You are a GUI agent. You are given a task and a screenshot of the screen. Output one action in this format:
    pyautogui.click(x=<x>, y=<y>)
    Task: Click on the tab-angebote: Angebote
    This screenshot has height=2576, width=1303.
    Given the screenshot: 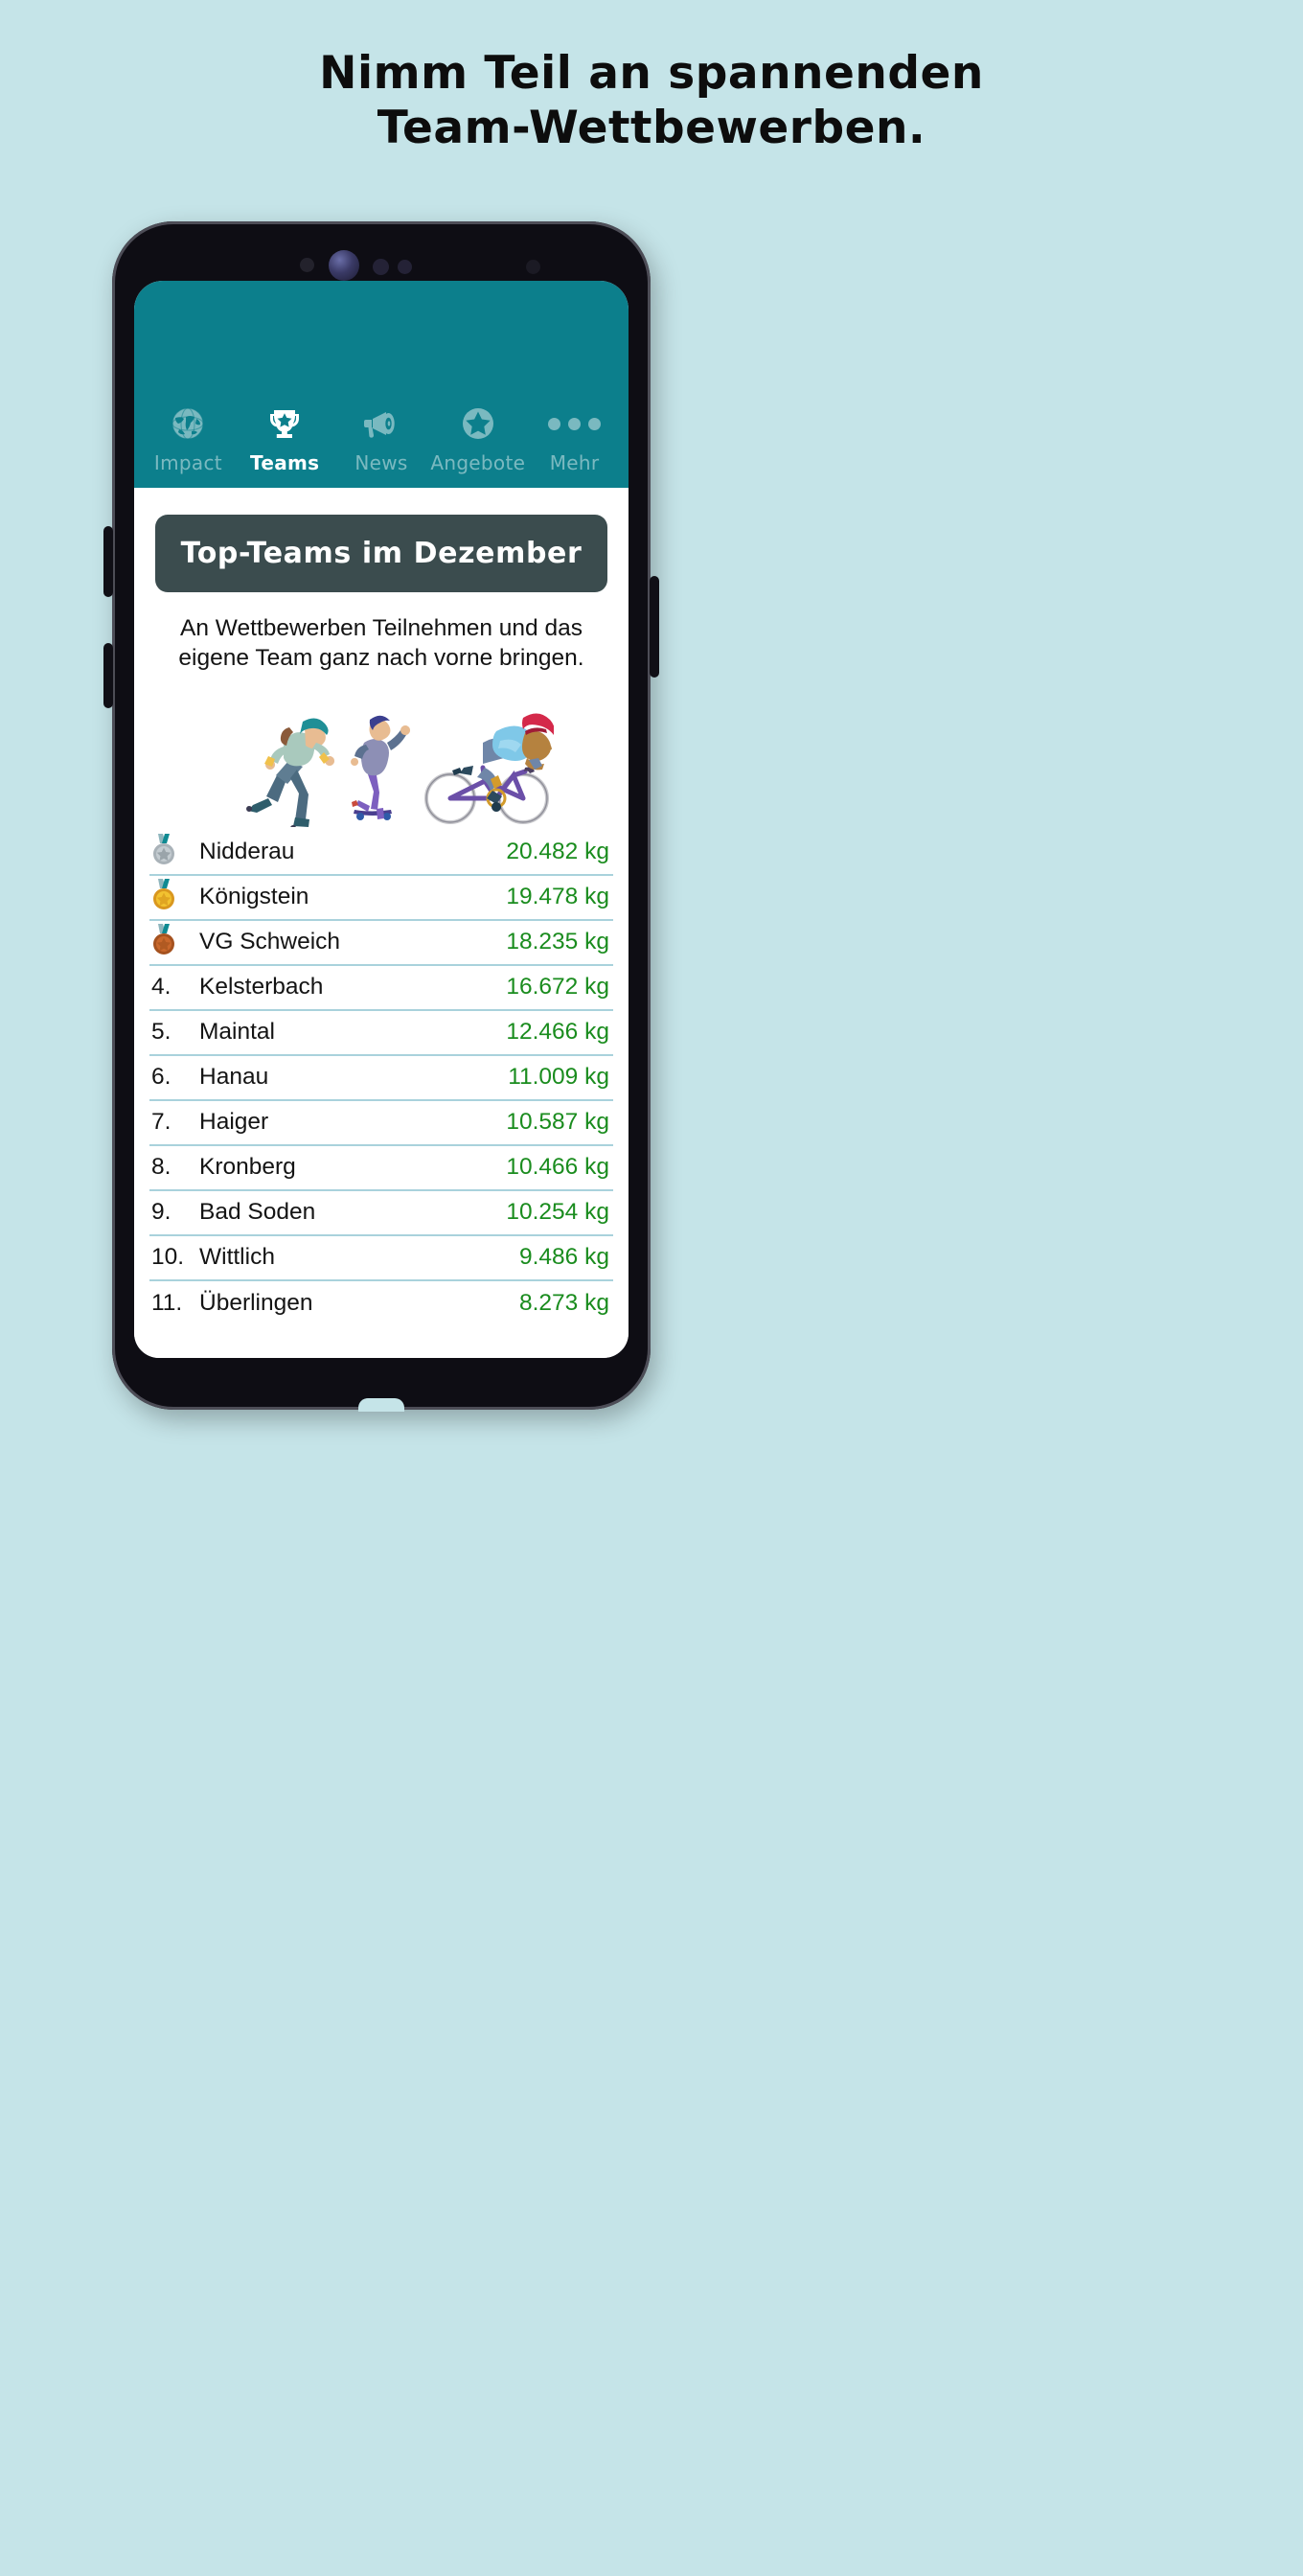 What is the action you would take?
    pyautogui.click(x=477, y=439)
    